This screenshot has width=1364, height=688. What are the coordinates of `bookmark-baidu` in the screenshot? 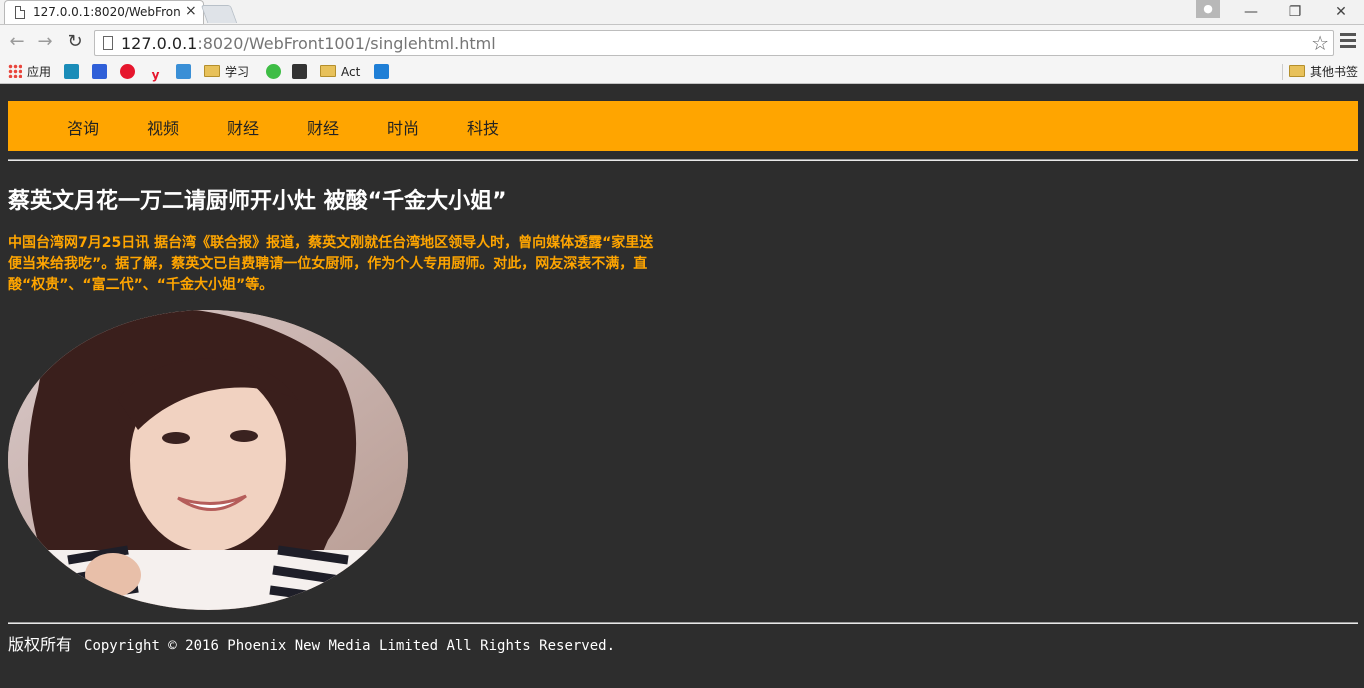 It's located at (101, 72).